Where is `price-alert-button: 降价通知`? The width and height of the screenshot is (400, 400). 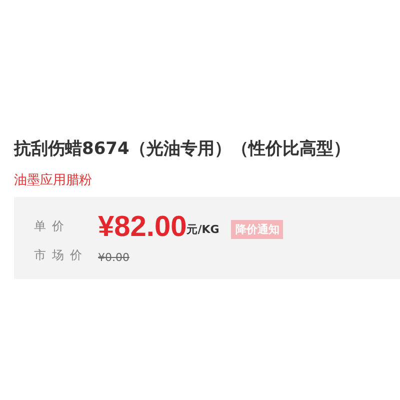 price-alert-button: 降价通知 is located at coordinates (257, 229).